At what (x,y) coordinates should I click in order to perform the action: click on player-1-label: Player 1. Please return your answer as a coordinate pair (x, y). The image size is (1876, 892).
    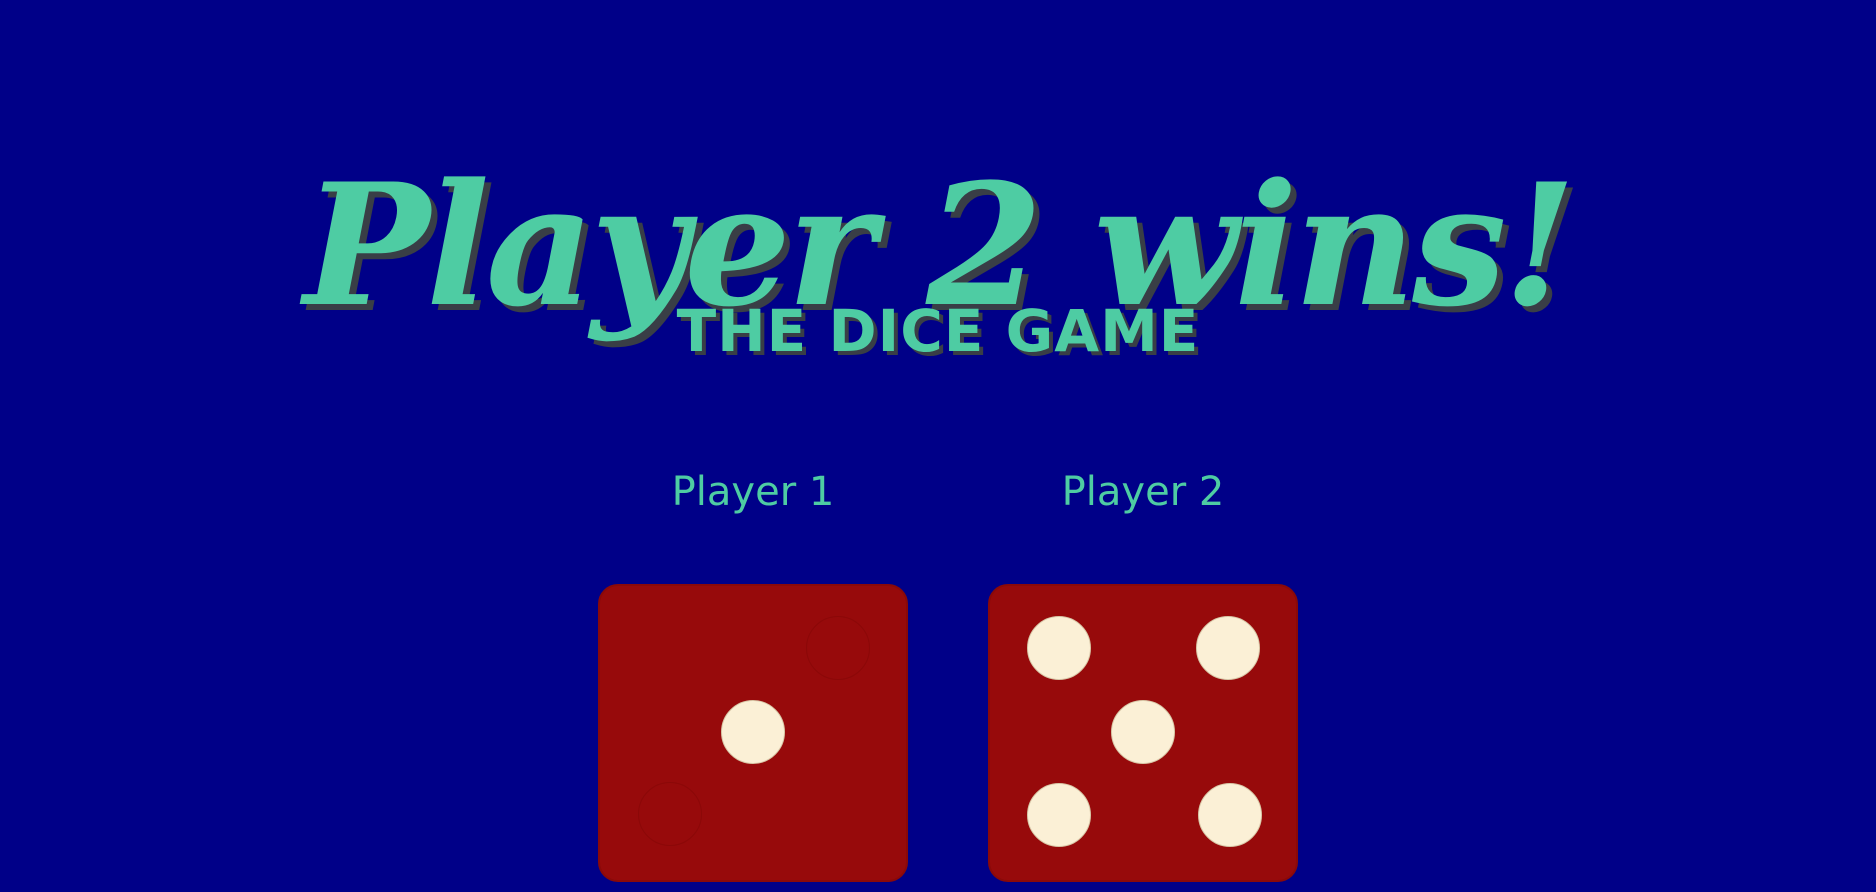
    Looking at the image, I should click on (753, 492).